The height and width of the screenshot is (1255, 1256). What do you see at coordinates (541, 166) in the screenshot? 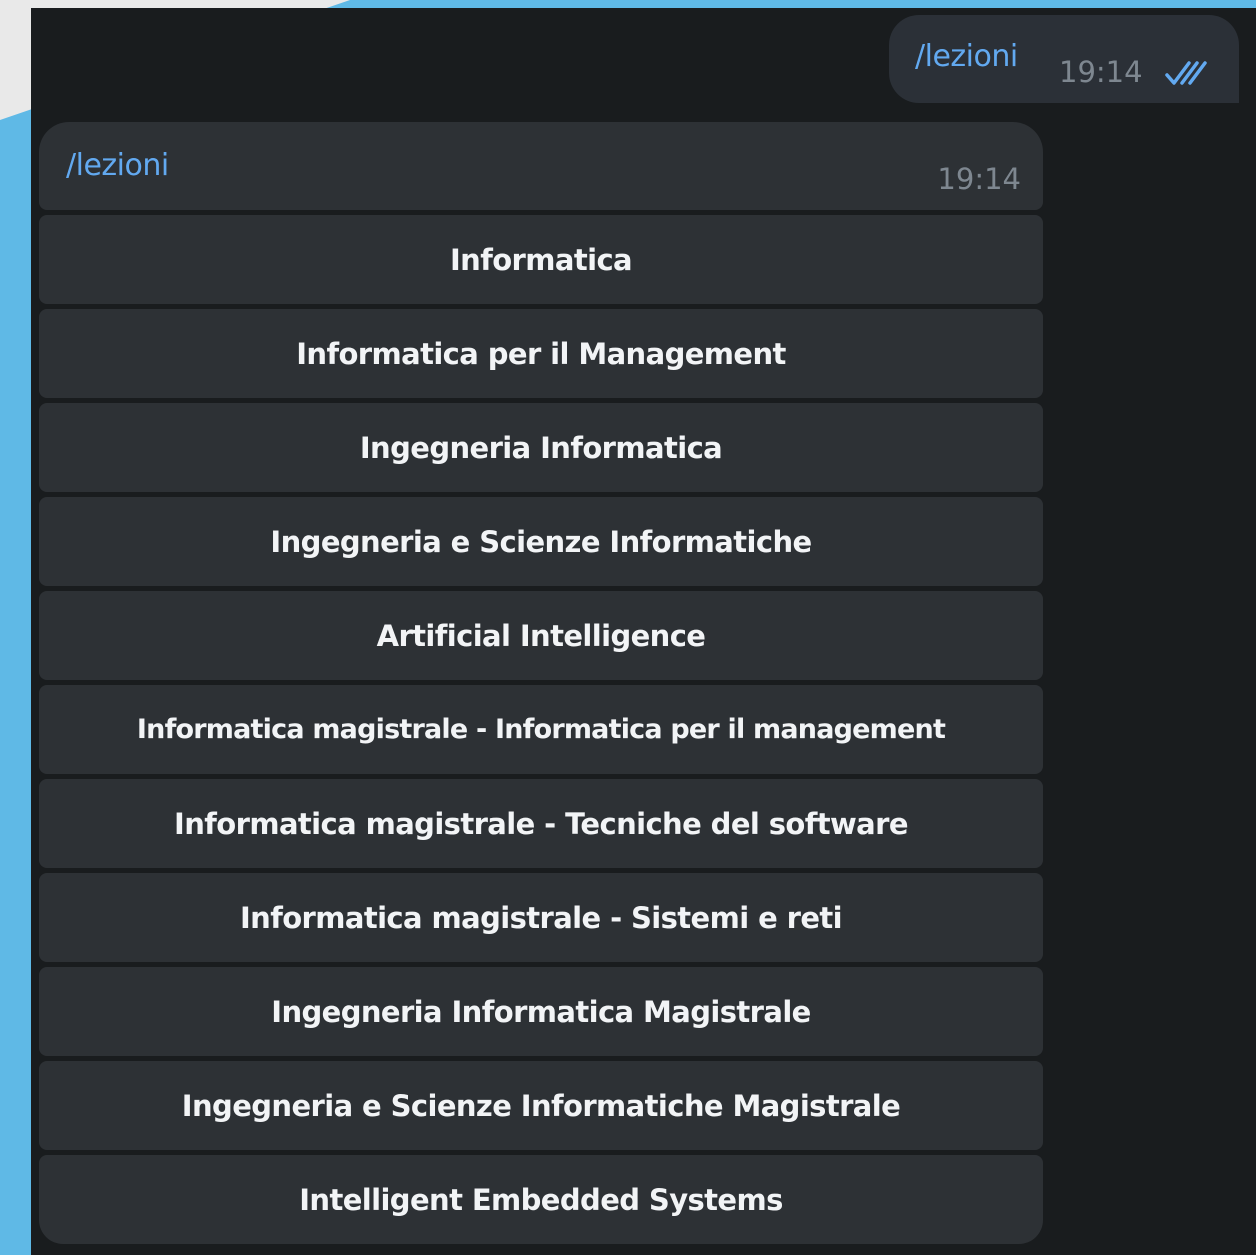
I see `bot-message: /lezioni 19:14` at bounding box center [541, 166].